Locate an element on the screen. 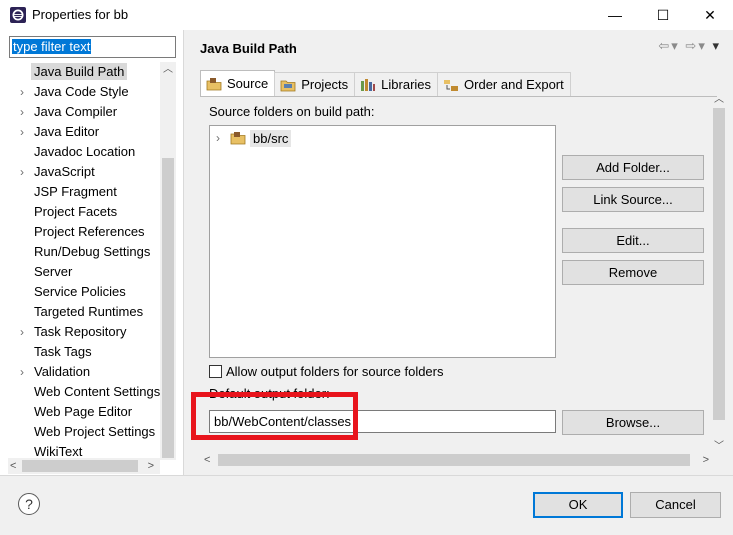  tree-item: Targeted Runtimes is located at coordinates (80, 312).